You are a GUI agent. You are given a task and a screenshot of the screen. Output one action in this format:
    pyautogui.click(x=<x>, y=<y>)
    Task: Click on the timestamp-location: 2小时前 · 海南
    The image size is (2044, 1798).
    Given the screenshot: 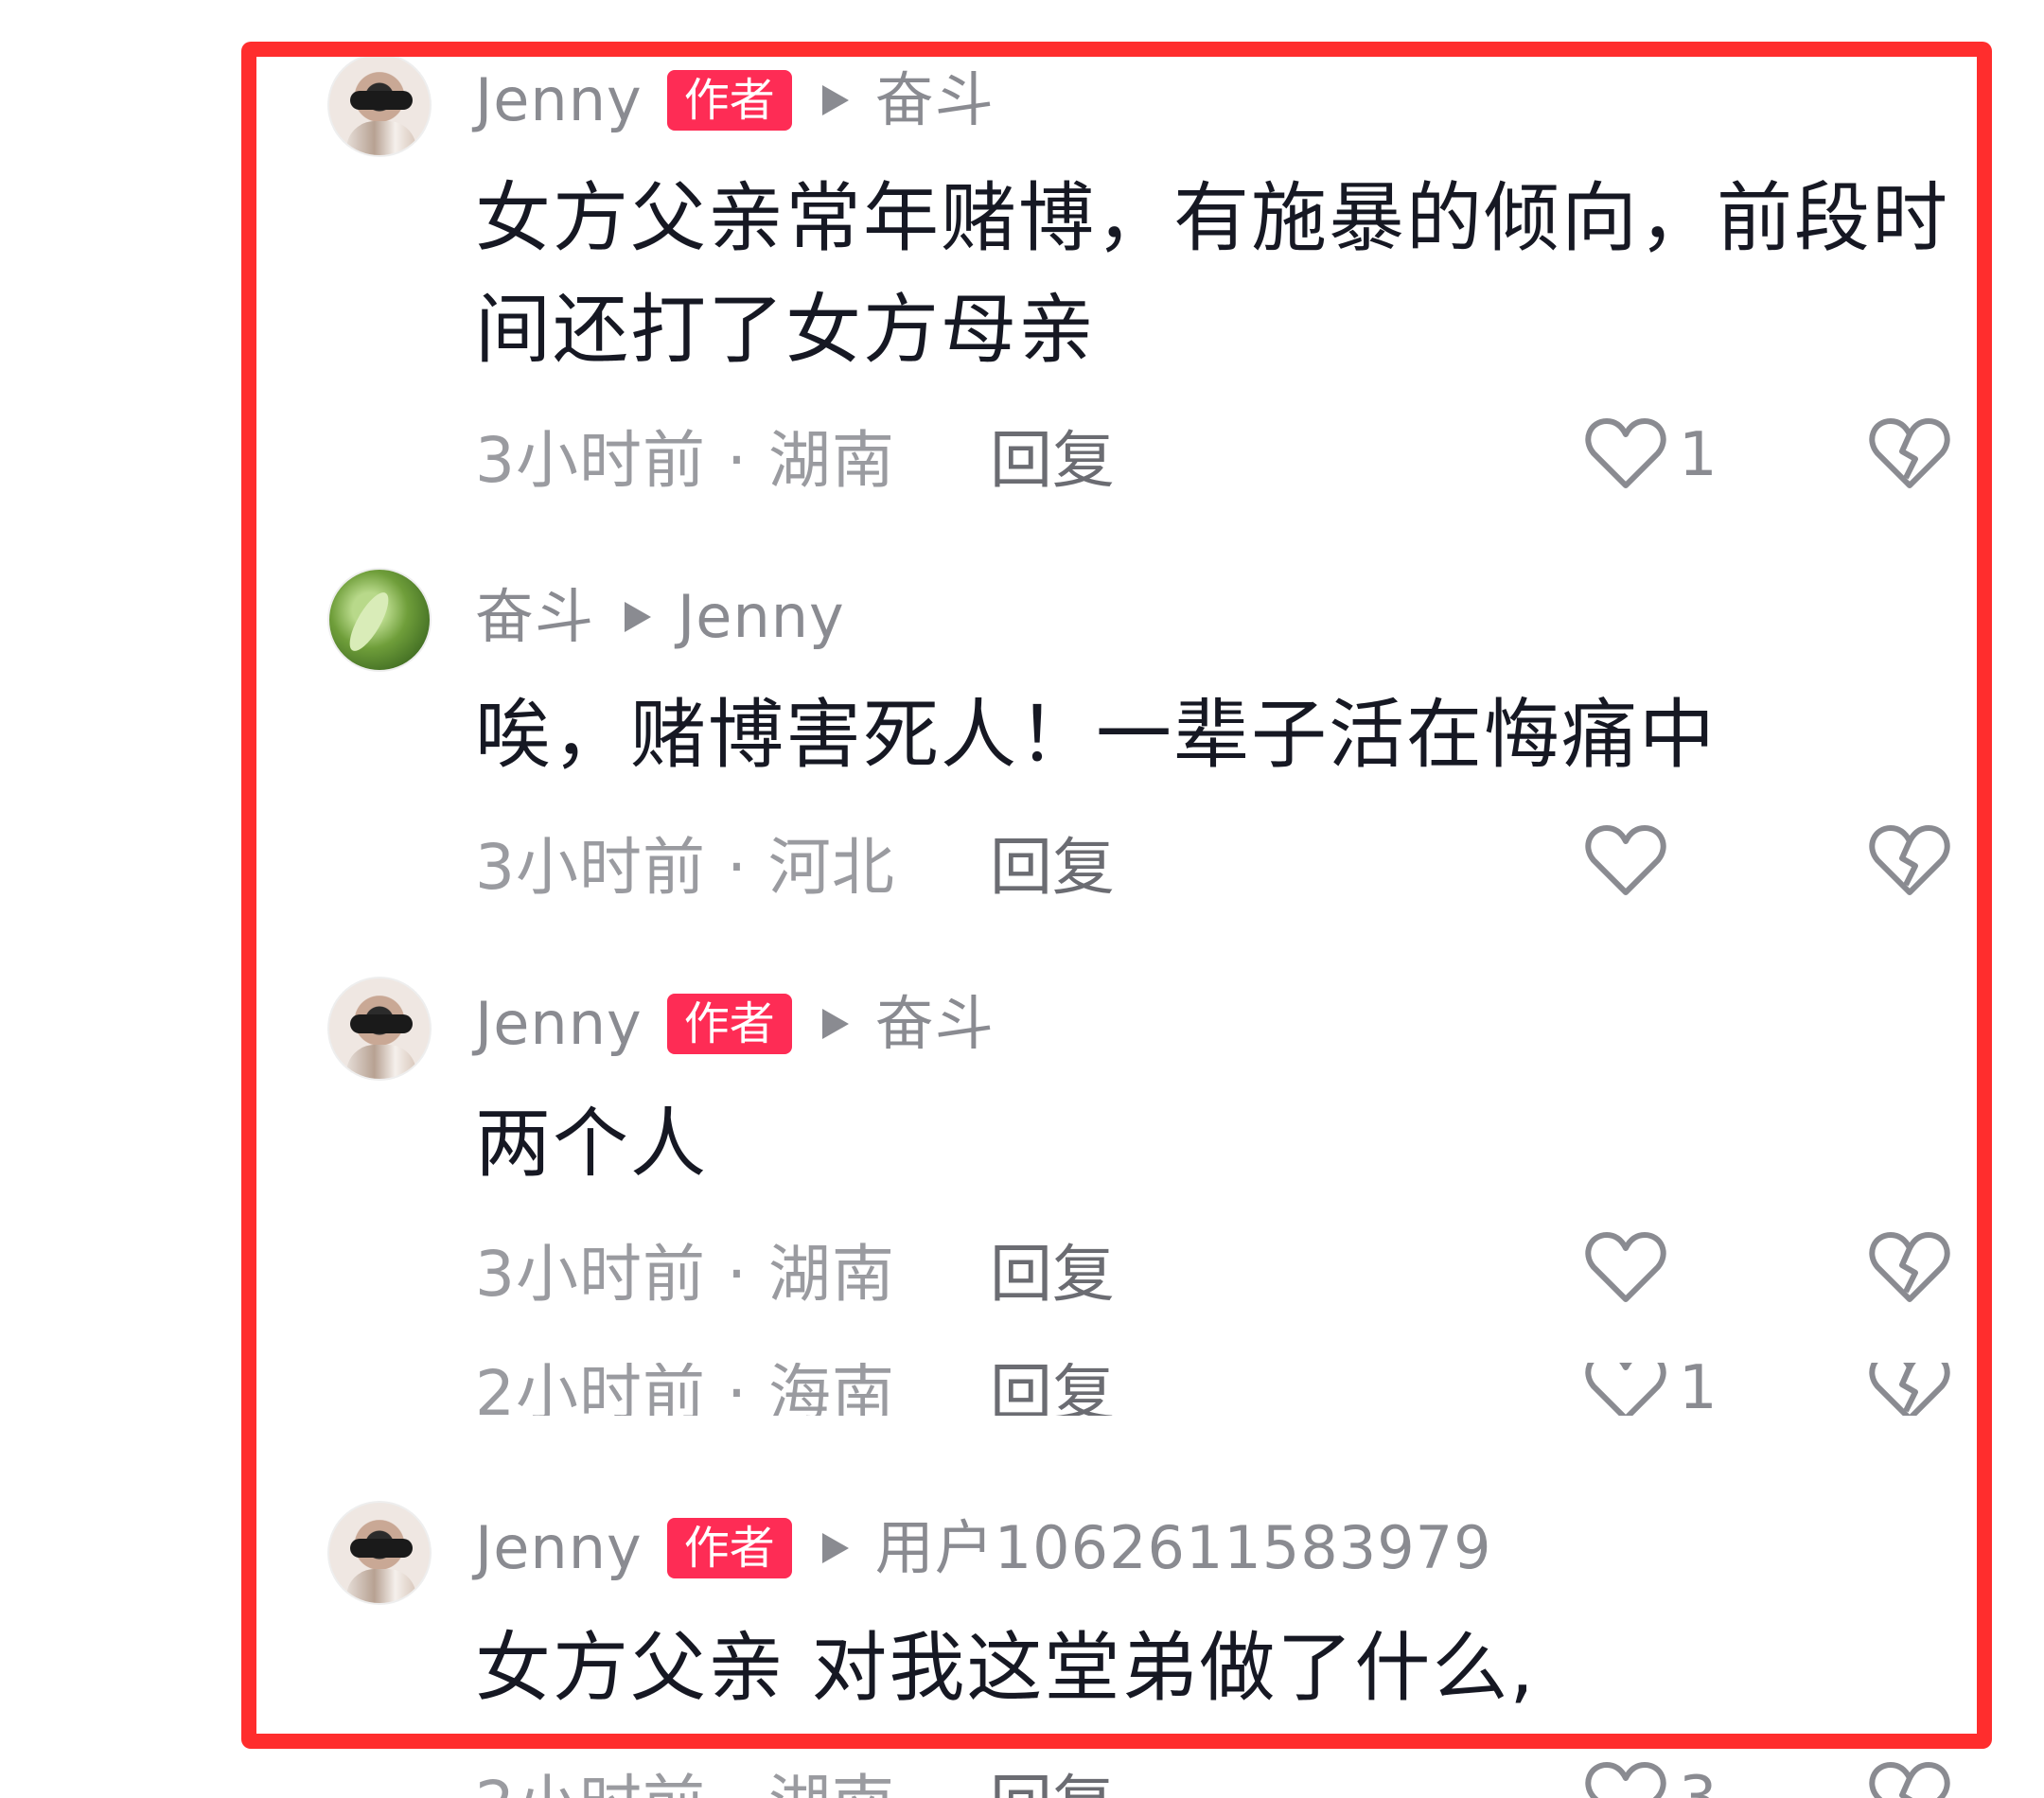 What is the action you would take?
    pyautogui.click(x=685, y=1389)
    